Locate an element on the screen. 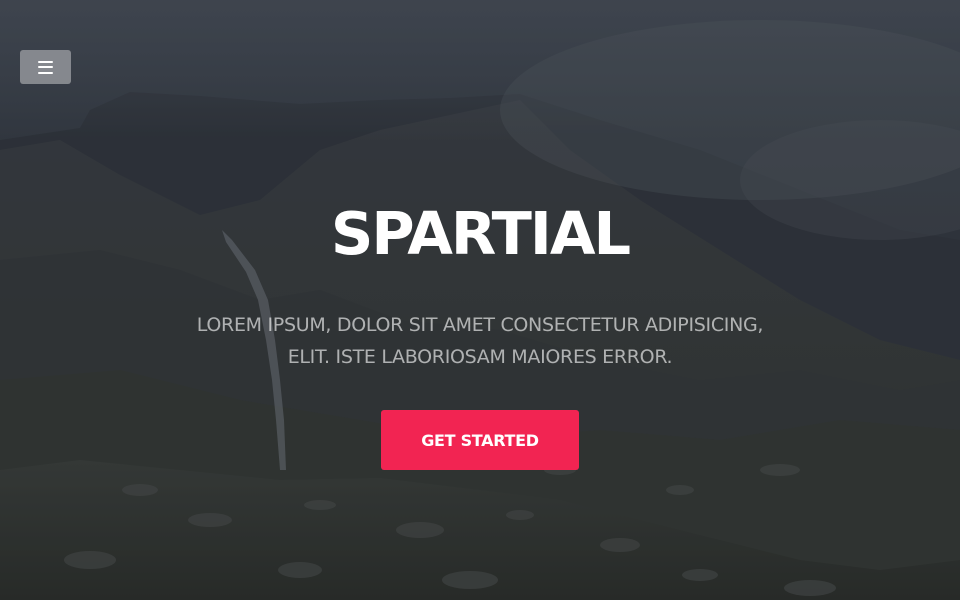  hero-title: SPARTIAL is located at coordinates (480, 233).